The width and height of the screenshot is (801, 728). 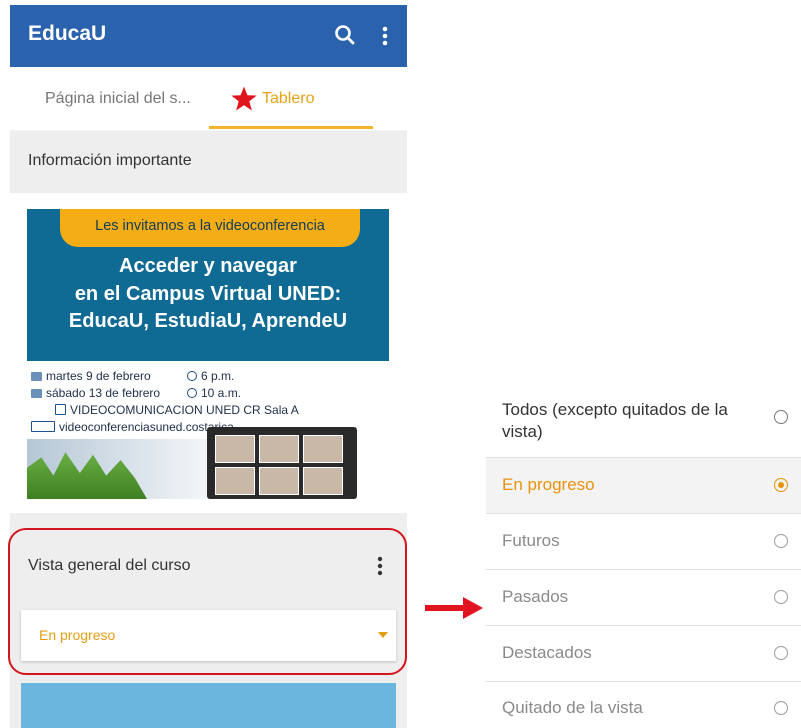 I want to click on date-1: martes 9 de febrero, so click(x=98, y=376).